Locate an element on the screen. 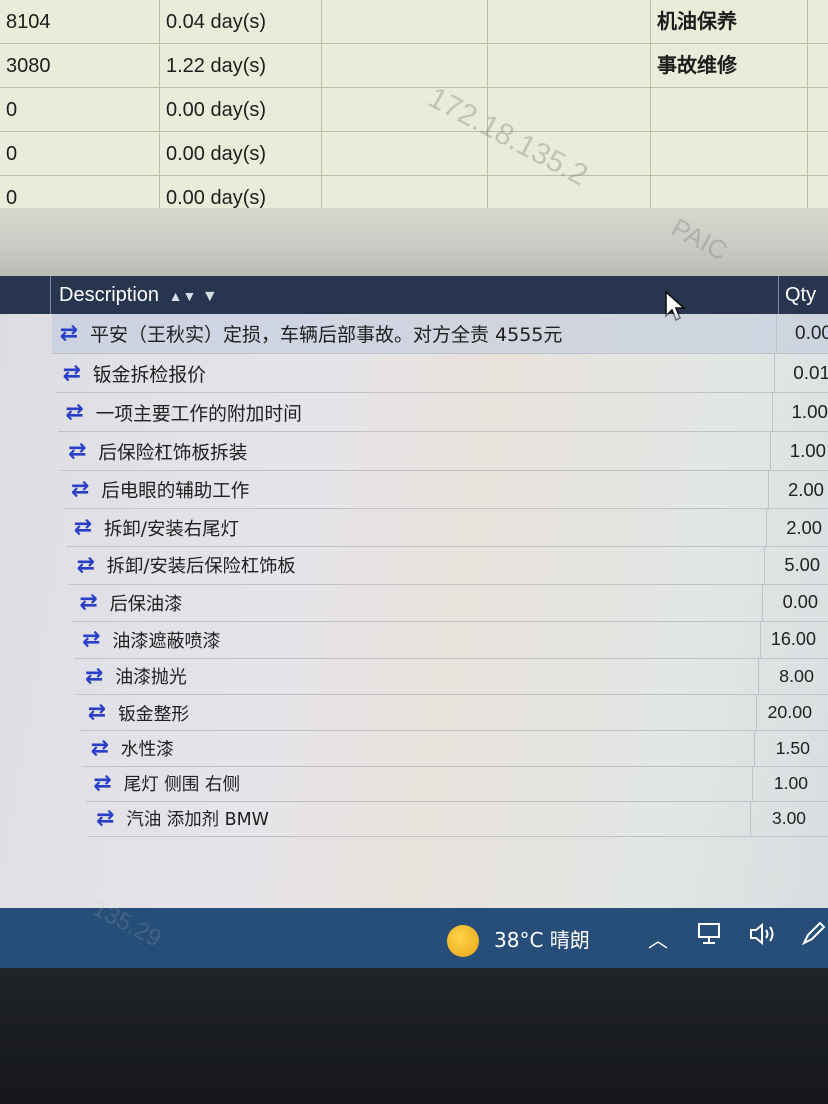  qty-header-label: Qty is located at coordinates (801, 295).